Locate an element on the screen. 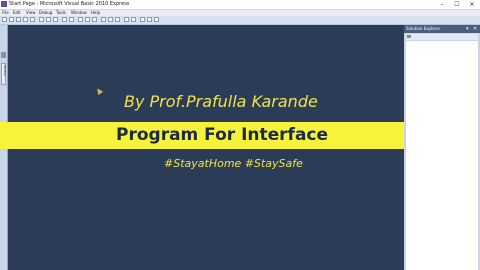 The width and height of the screenshot is (480, 270). undo-icon is located at coordinates (64, 19).